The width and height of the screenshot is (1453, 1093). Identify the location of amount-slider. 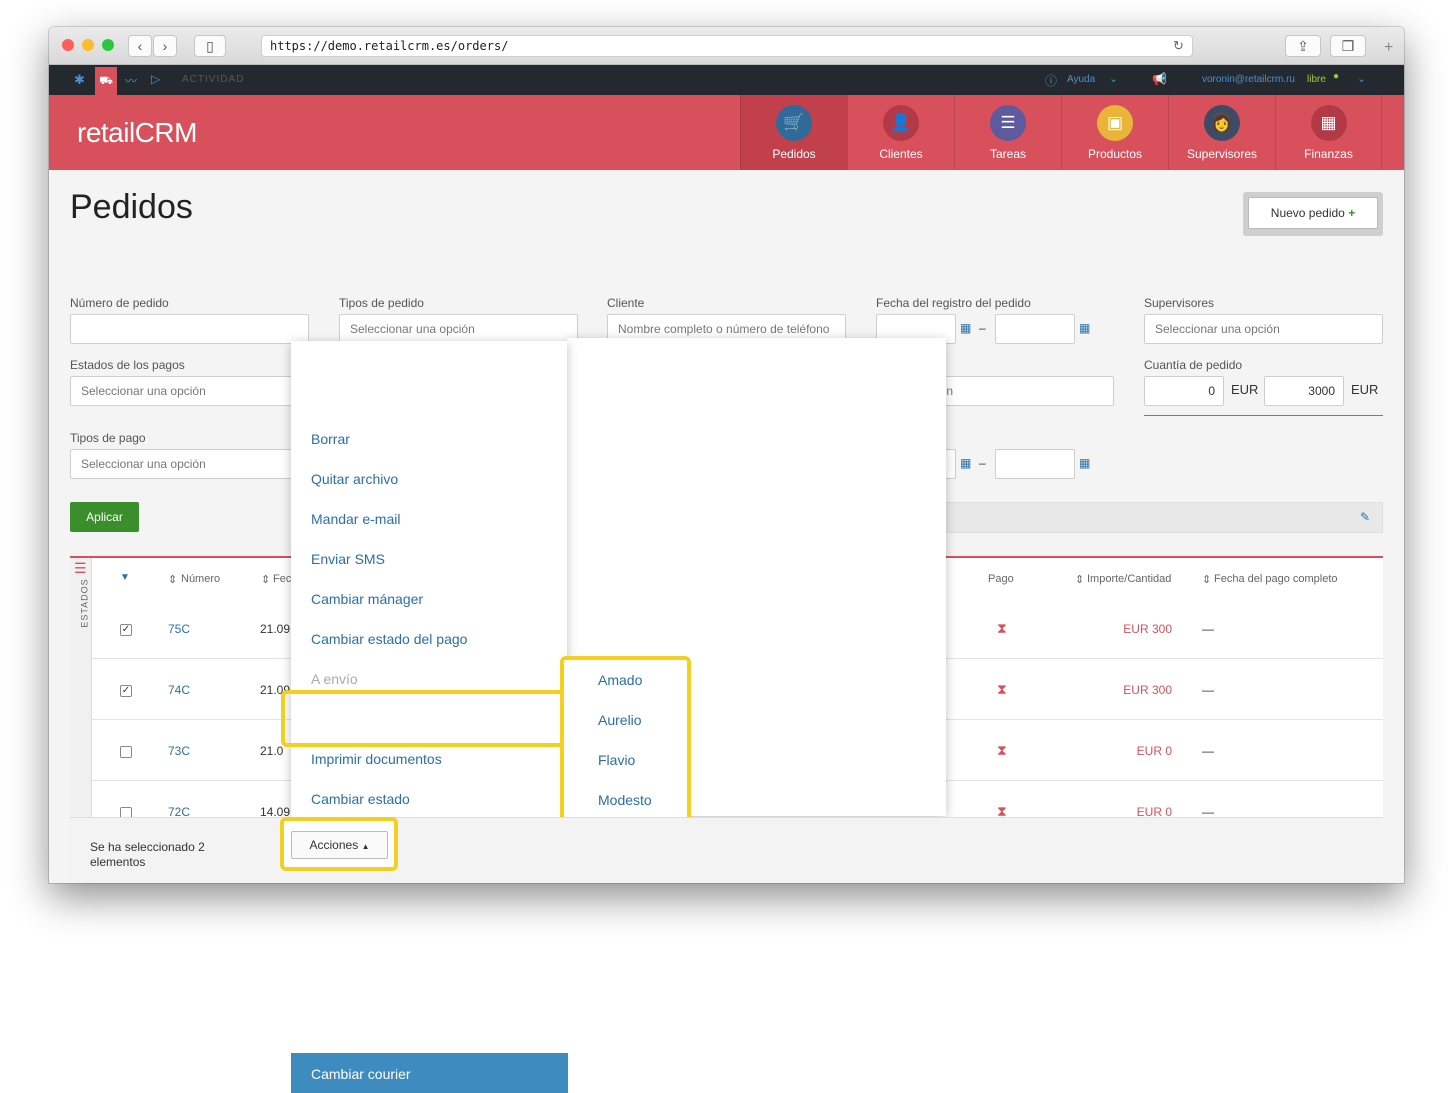
(1263, 415).